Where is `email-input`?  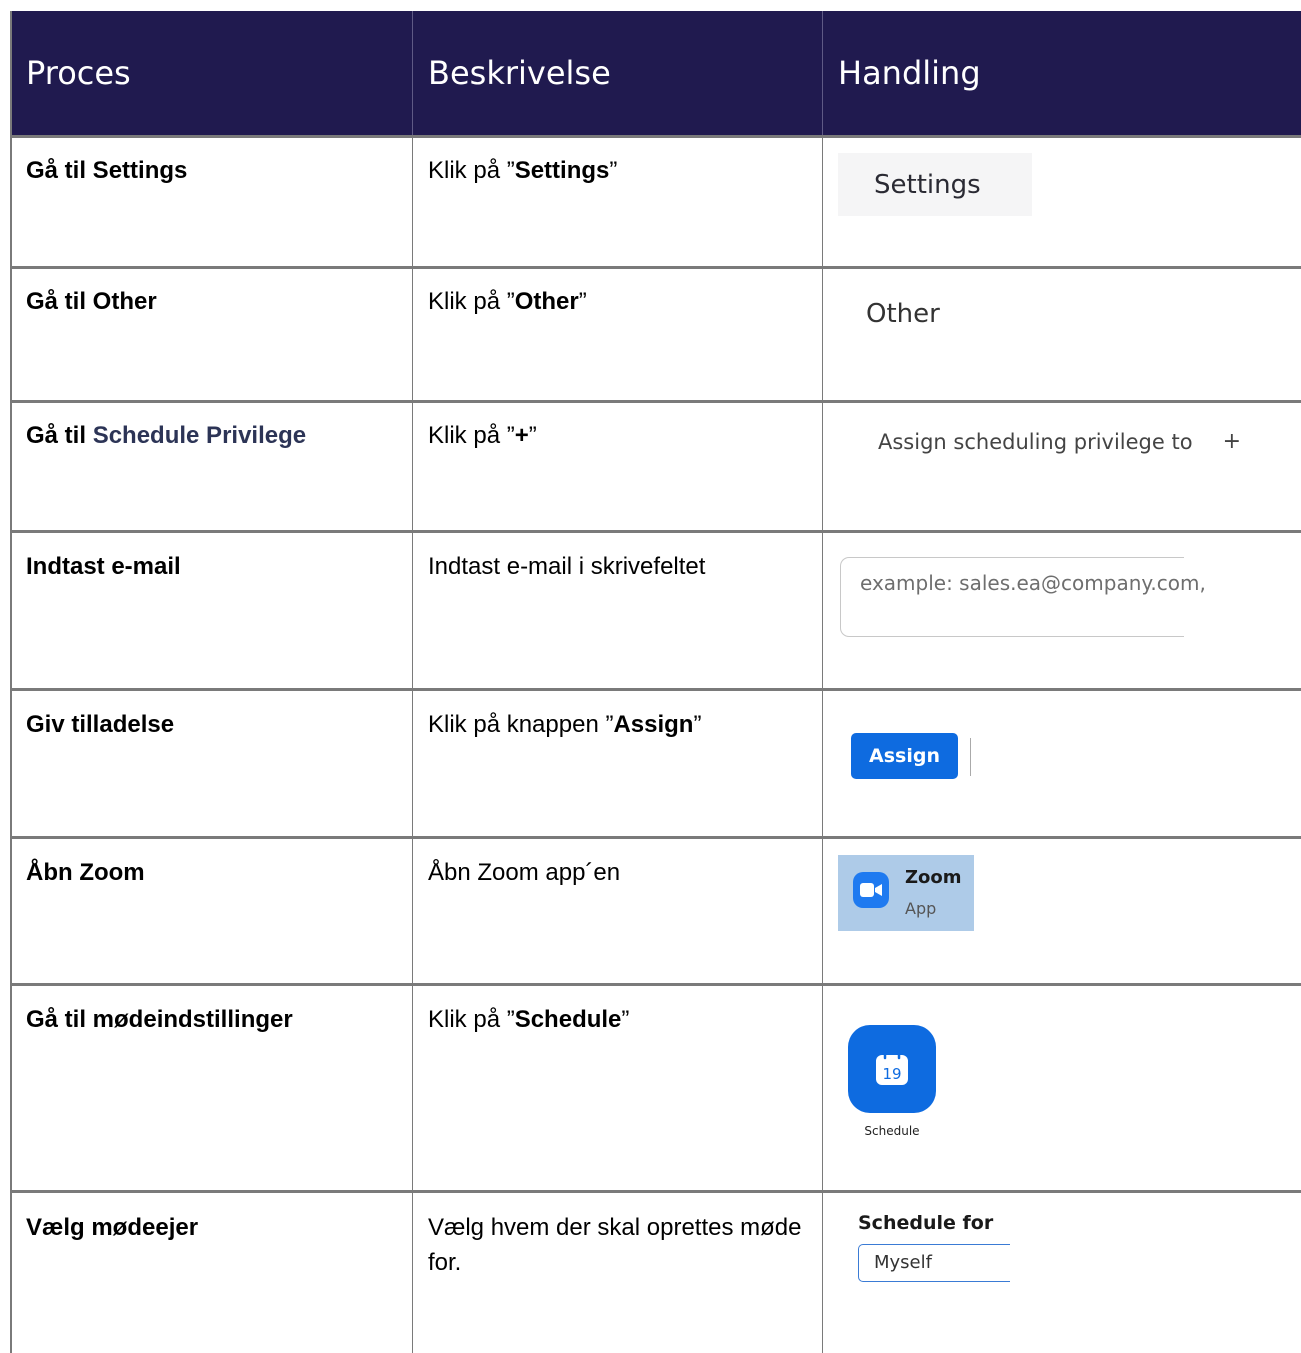
email-input is located at coordinates (1012, 597).